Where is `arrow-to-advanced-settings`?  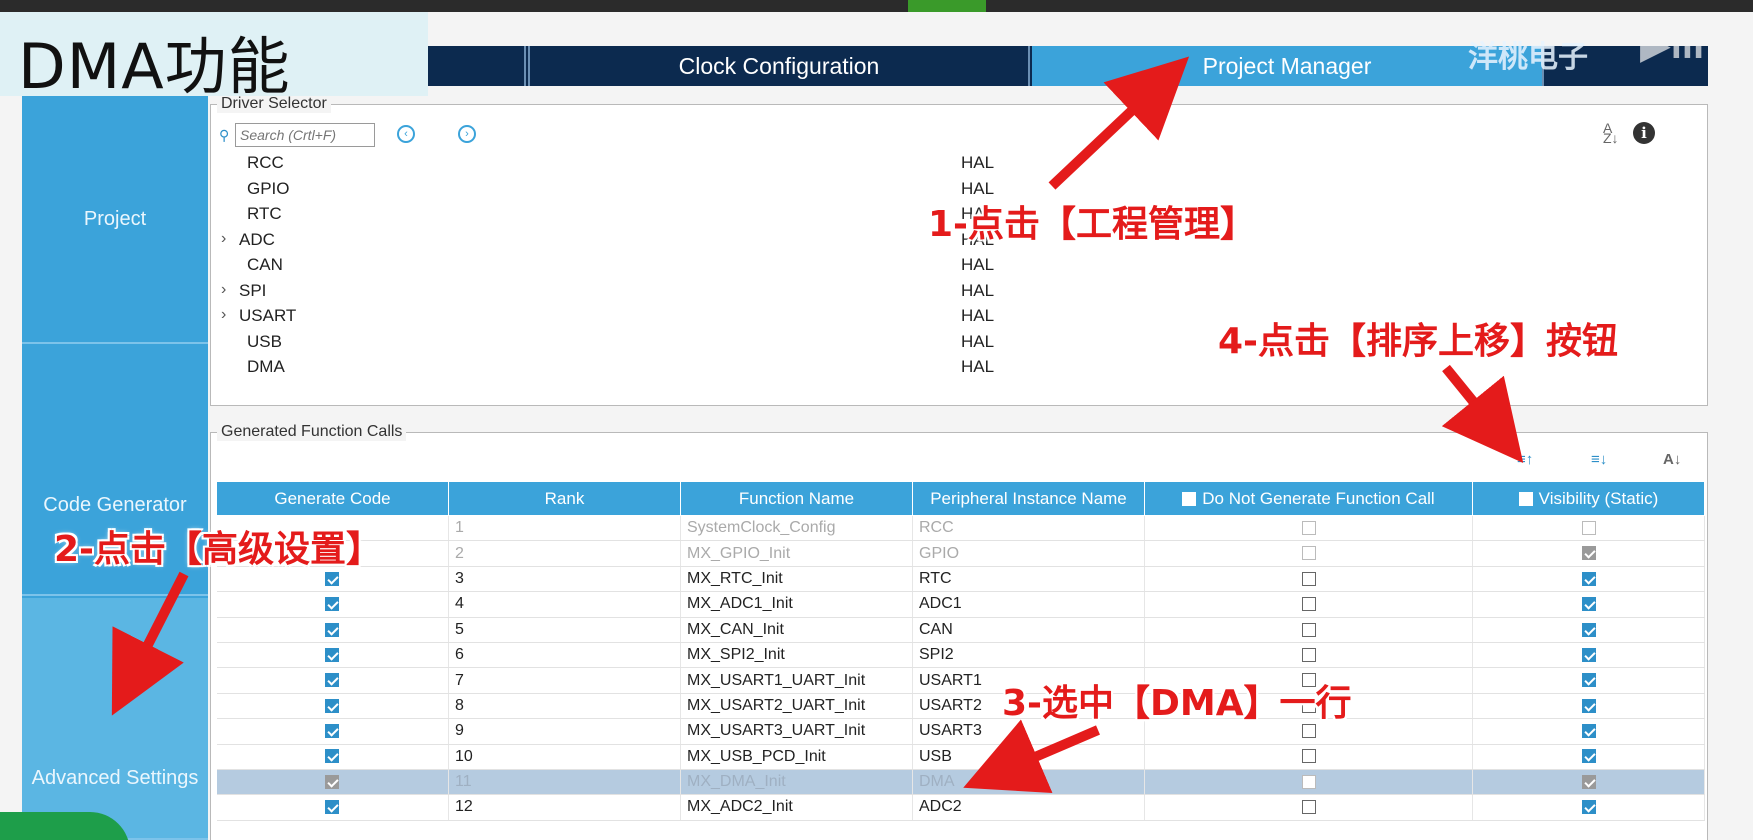 arrow-to-advanced-settings is located at coordinates (150, 643).